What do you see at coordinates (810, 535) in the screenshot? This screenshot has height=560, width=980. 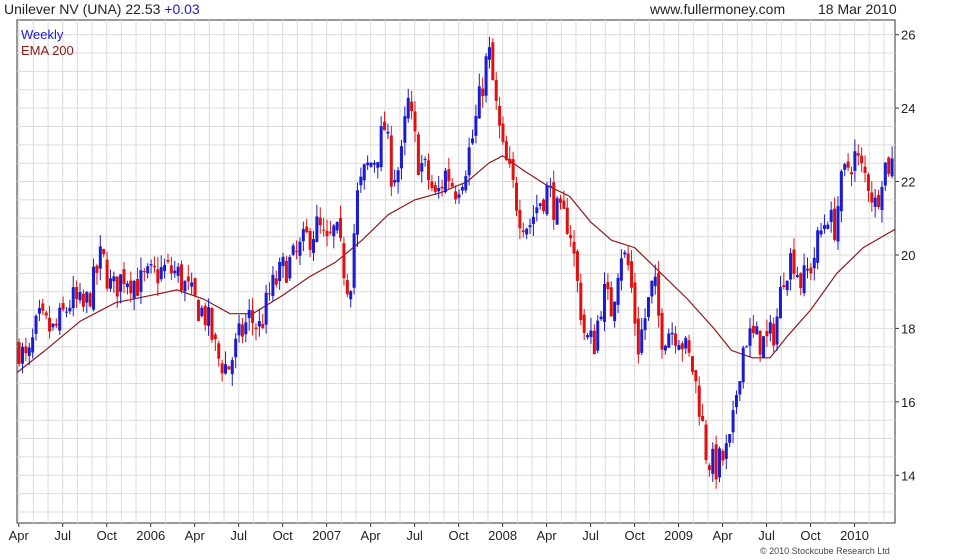 I see `x-tick-label: Oct` at bounding box center [810, 535].